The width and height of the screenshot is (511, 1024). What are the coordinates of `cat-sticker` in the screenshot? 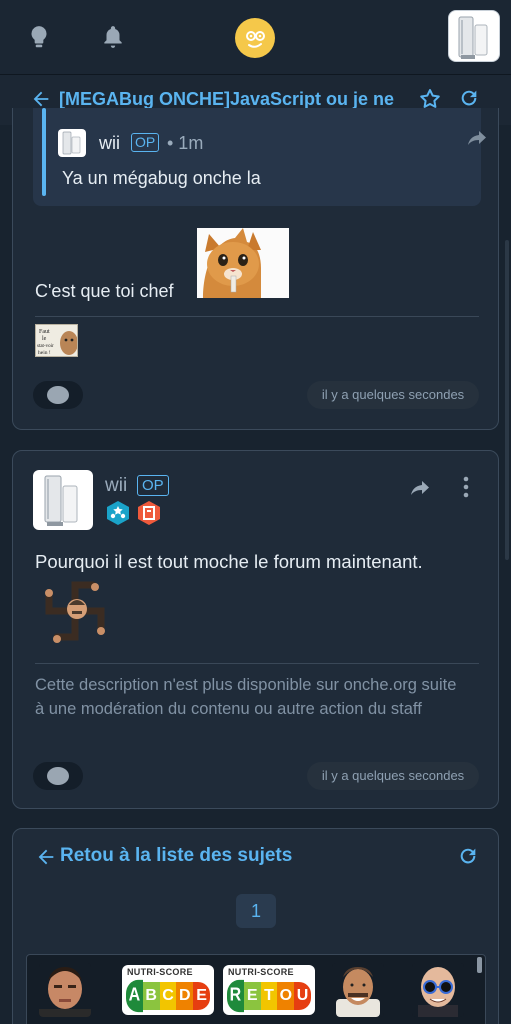 It's located at (243, 263).